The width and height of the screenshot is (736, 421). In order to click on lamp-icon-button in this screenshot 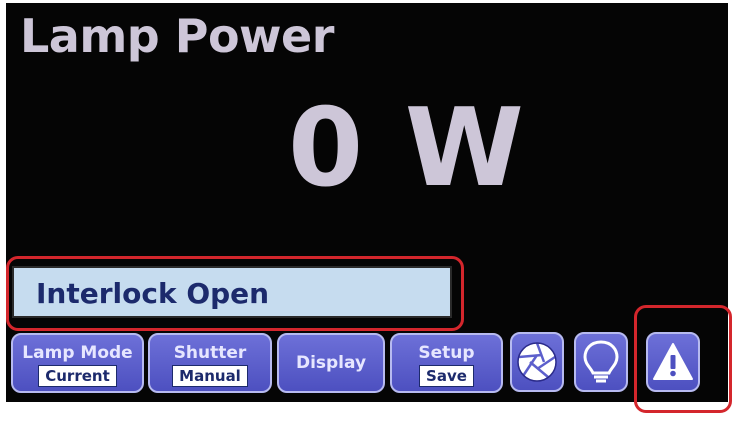, I will do `click(601, 362)`.